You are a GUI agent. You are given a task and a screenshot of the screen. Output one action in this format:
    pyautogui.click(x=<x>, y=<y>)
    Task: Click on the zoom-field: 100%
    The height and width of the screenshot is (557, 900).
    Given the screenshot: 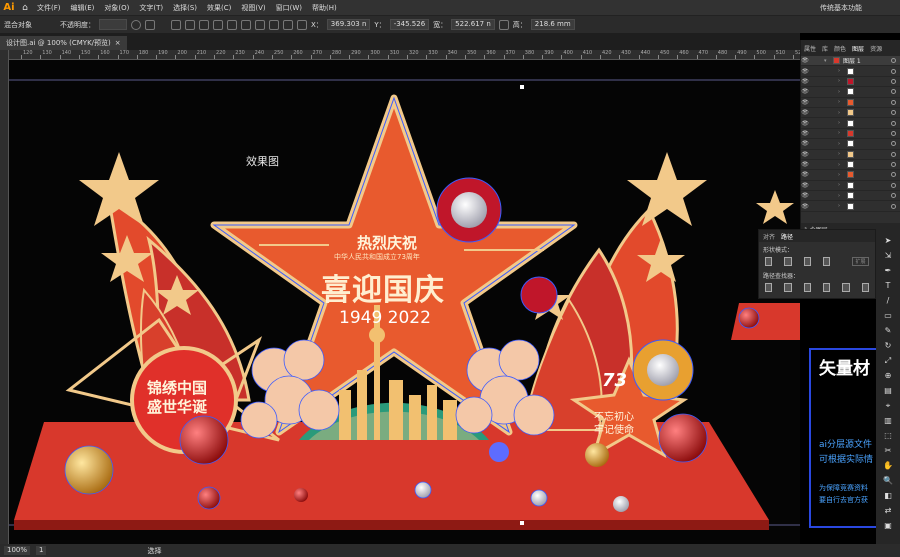 What is the action you would take?
    pyautogui.click(x=17, y=550)
    